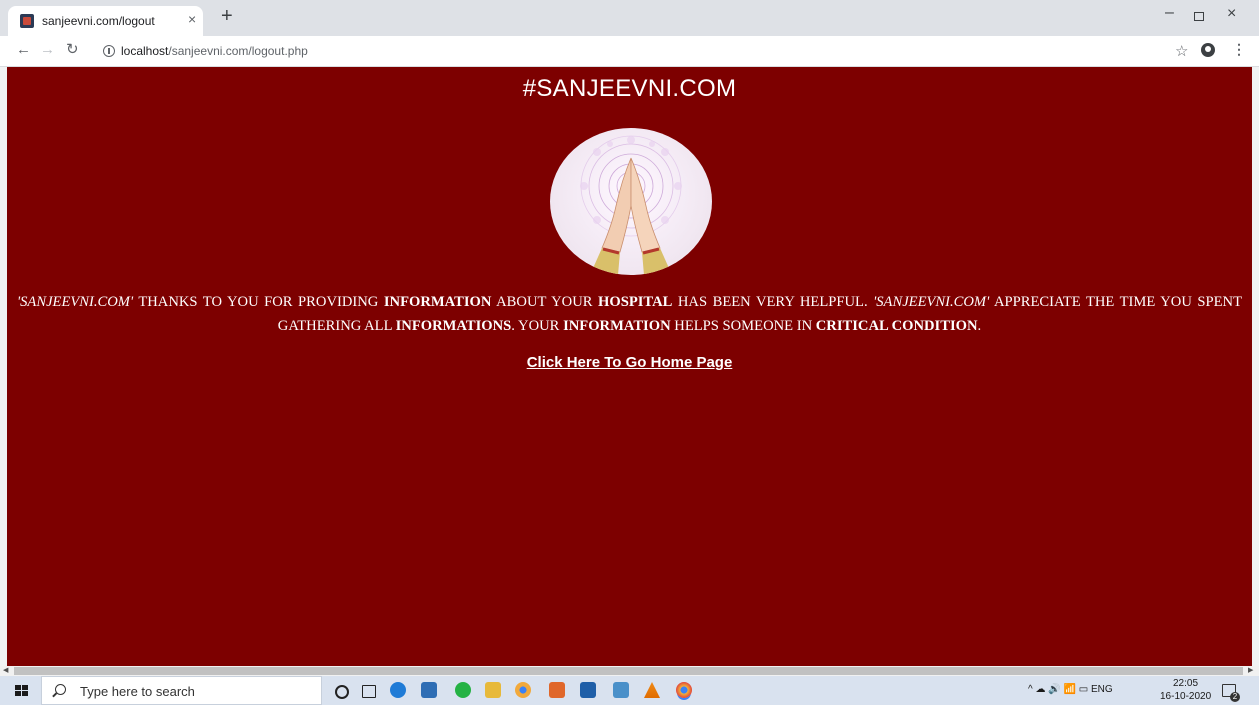 This screenshot has height=705, width=1259. Describe the element at coordinates (493, 690) in the screenshot. I see `file-explorer-icon` at that location.